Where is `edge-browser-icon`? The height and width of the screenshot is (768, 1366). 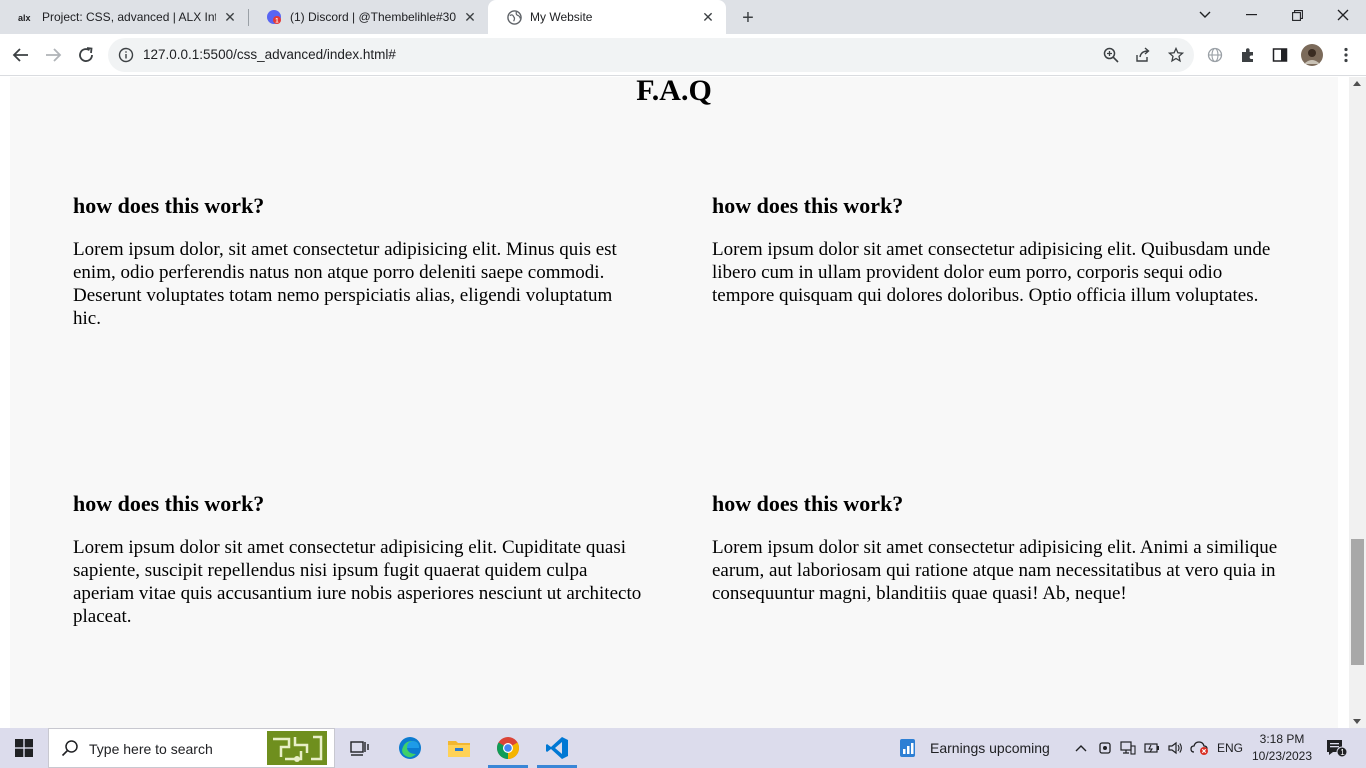 edge-browser-icon is located at coordinates (410, 748).